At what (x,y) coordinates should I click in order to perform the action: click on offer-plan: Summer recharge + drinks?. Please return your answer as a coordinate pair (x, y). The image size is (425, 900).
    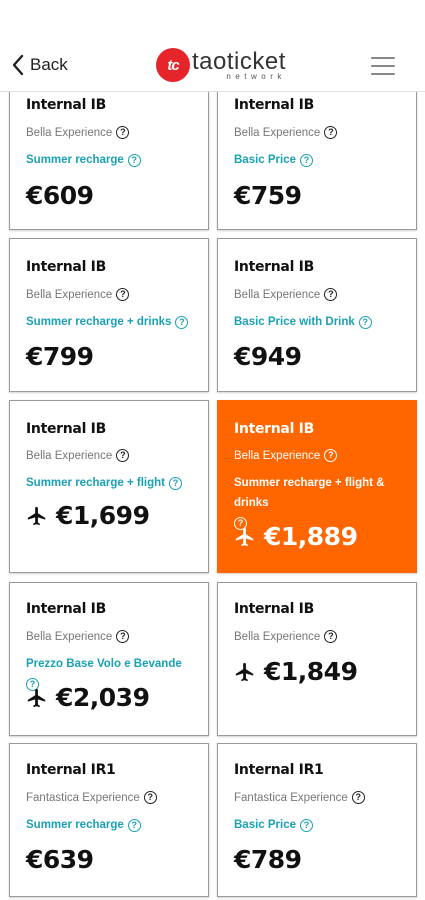
    Looking at the image, I should click on (111, 322).